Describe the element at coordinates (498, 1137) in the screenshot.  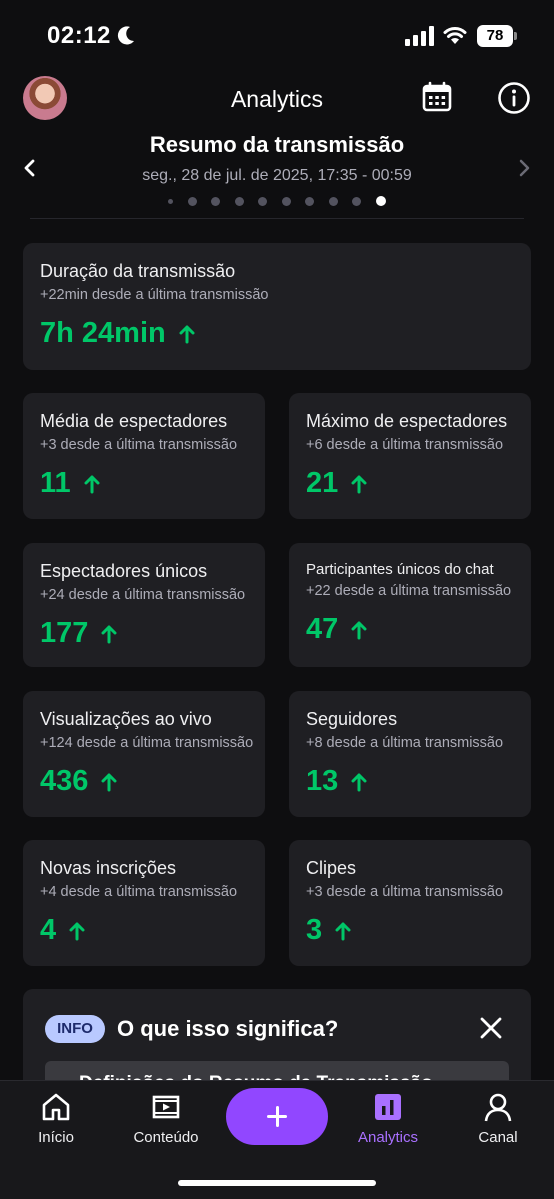
I see `nav-channel-label: Canal` at that location.